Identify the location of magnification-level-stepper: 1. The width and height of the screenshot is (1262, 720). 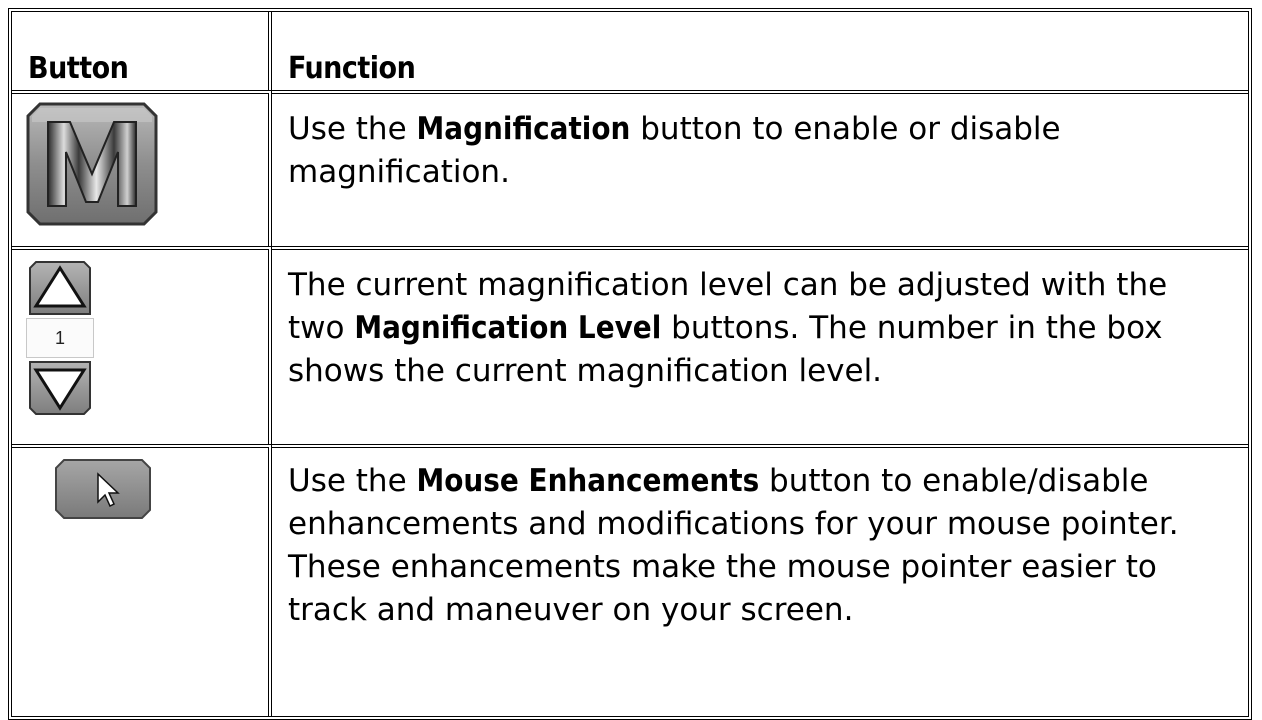
(60, 340).